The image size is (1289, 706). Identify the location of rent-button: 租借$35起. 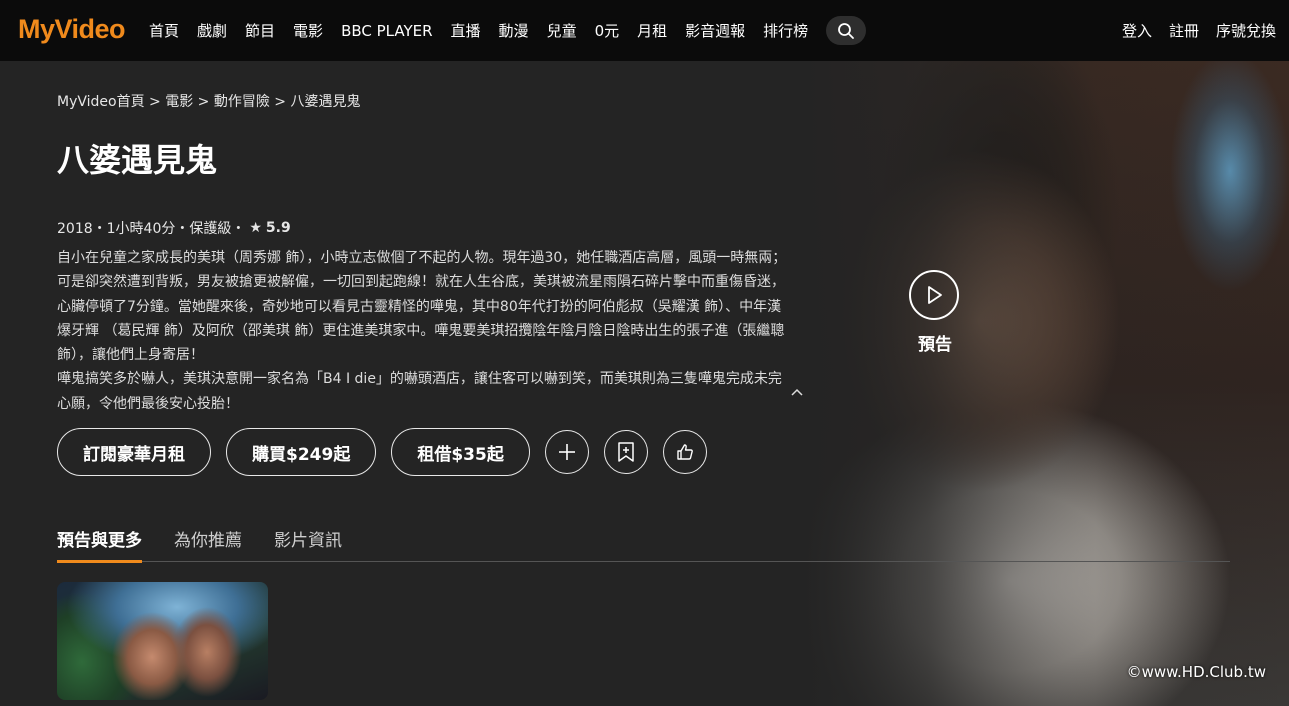
(460, 452).